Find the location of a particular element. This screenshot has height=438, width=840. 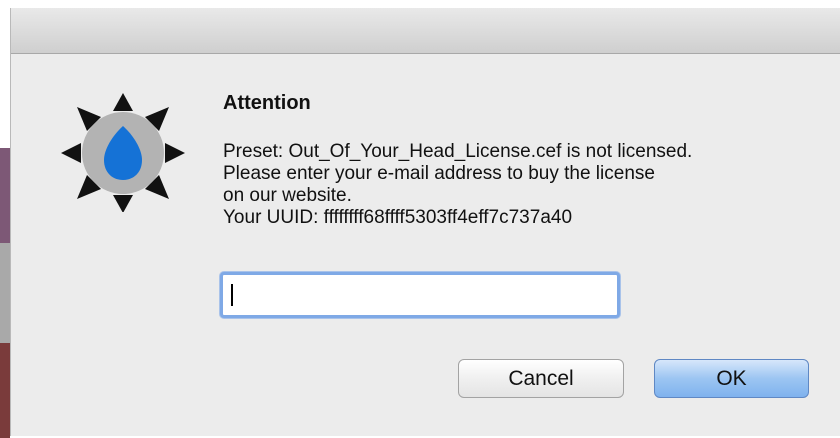

ray-left is located at coordinates (71, 153).